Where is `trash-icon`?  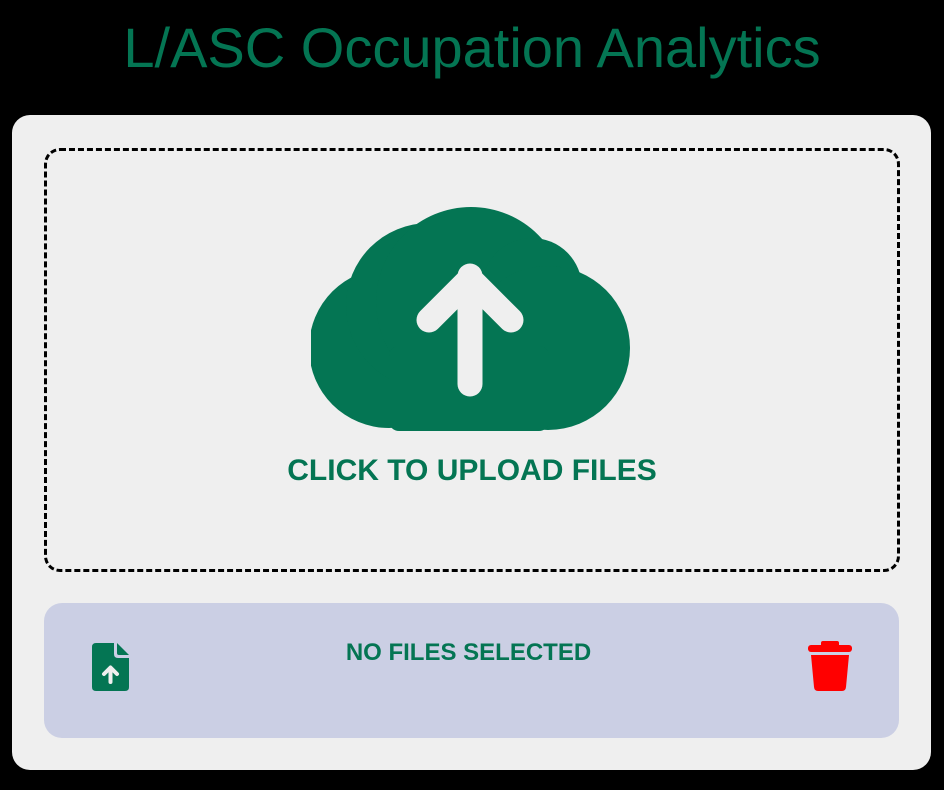
trash-icon is located at coordinates (830, 666).